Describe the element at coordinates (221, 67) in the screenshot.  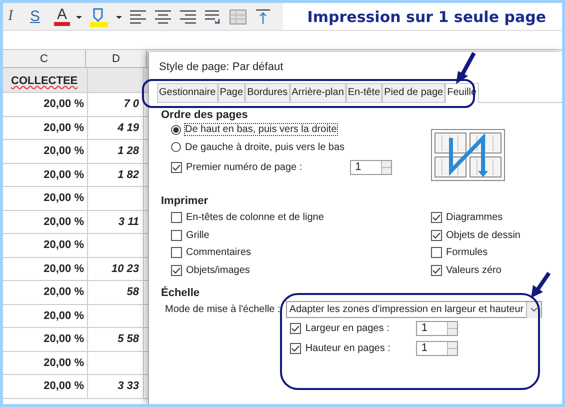
I see `dialog-title: Style de page: Par défaut` at that location.